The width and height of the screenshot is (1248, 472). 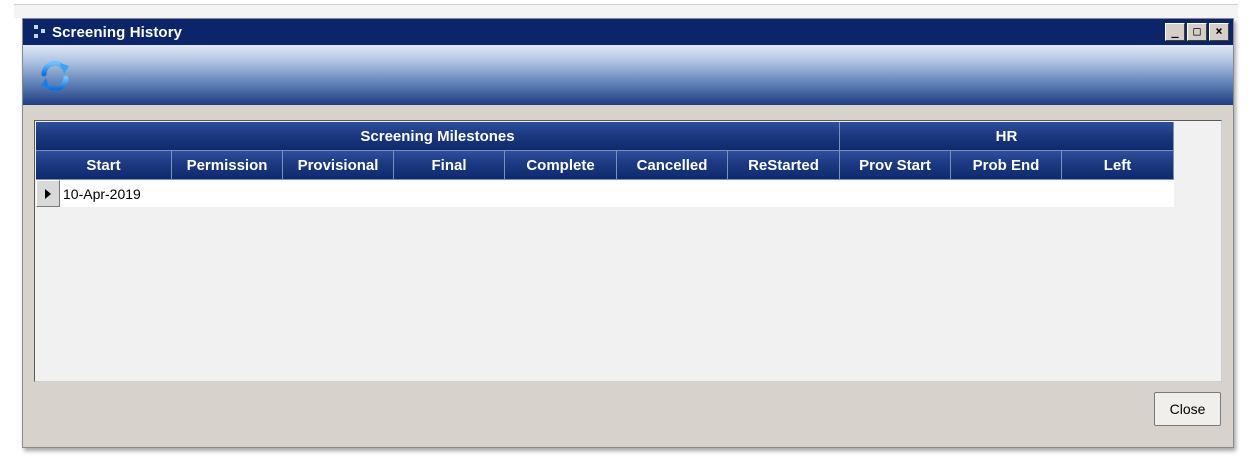 What do you see at coordinates (1007, 136) in the screenshot?
I see `group-header-hr: HR` at bounding box center [1007, 136].